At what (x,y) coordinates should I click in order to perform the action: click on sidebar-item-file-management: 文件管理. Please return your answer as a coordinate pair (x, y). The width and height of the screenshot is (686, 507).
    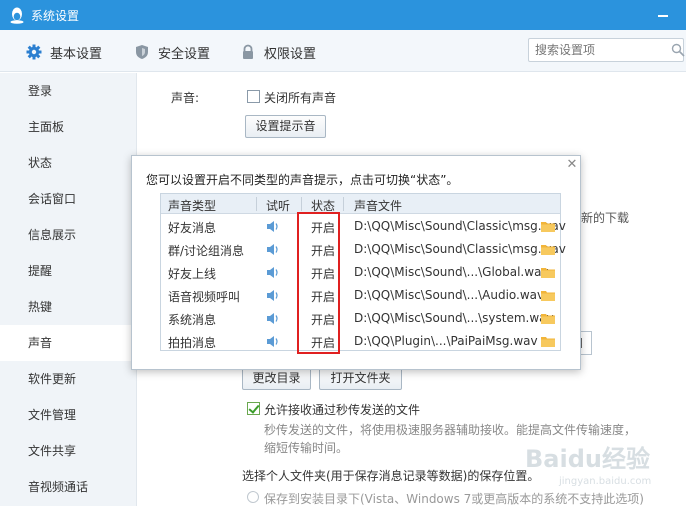
    Looking at the image, I should click on (68, 415).